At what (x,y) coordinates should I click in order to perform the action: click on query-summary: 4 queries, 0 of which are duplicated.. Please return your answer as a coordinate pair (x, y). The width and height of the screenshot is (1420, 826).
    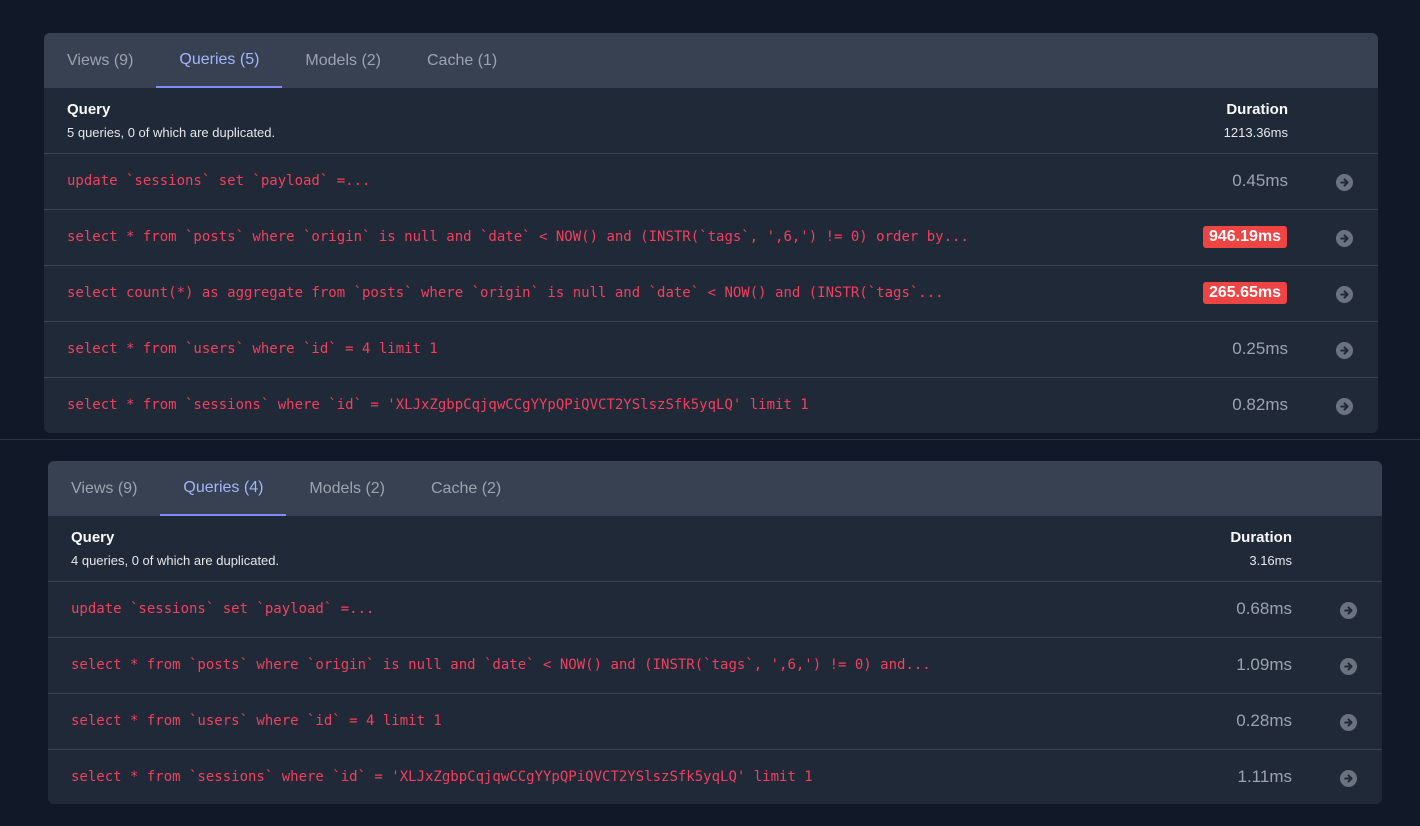
    Looking at the image, I should click on (175, 560).